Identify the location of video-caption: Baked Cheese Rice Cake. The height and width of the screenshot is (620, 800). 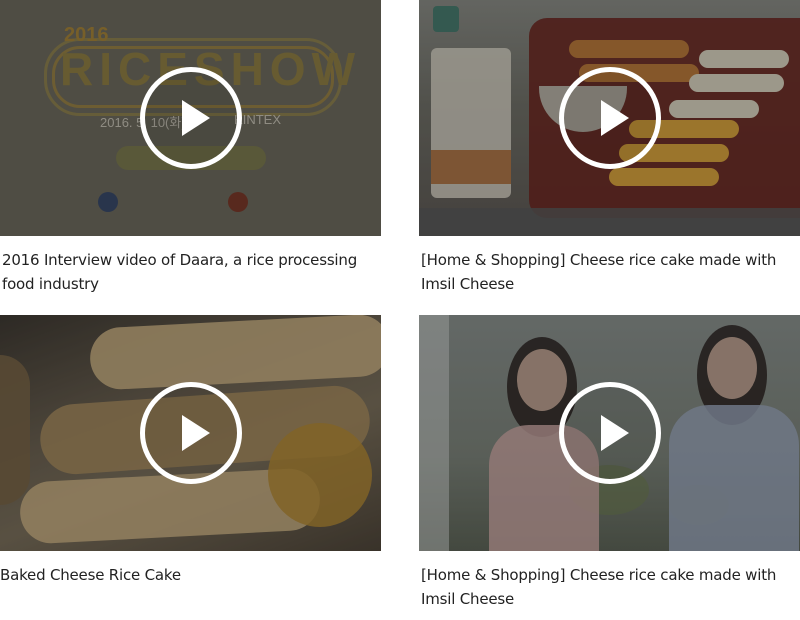
(190, 575).